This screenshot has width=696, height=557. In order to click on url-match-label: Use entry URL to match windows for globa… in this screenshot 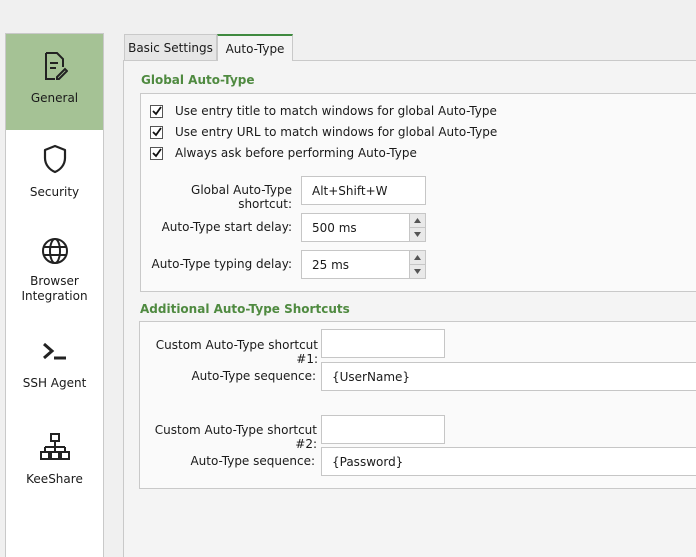, I will do `click(336, 132)`.